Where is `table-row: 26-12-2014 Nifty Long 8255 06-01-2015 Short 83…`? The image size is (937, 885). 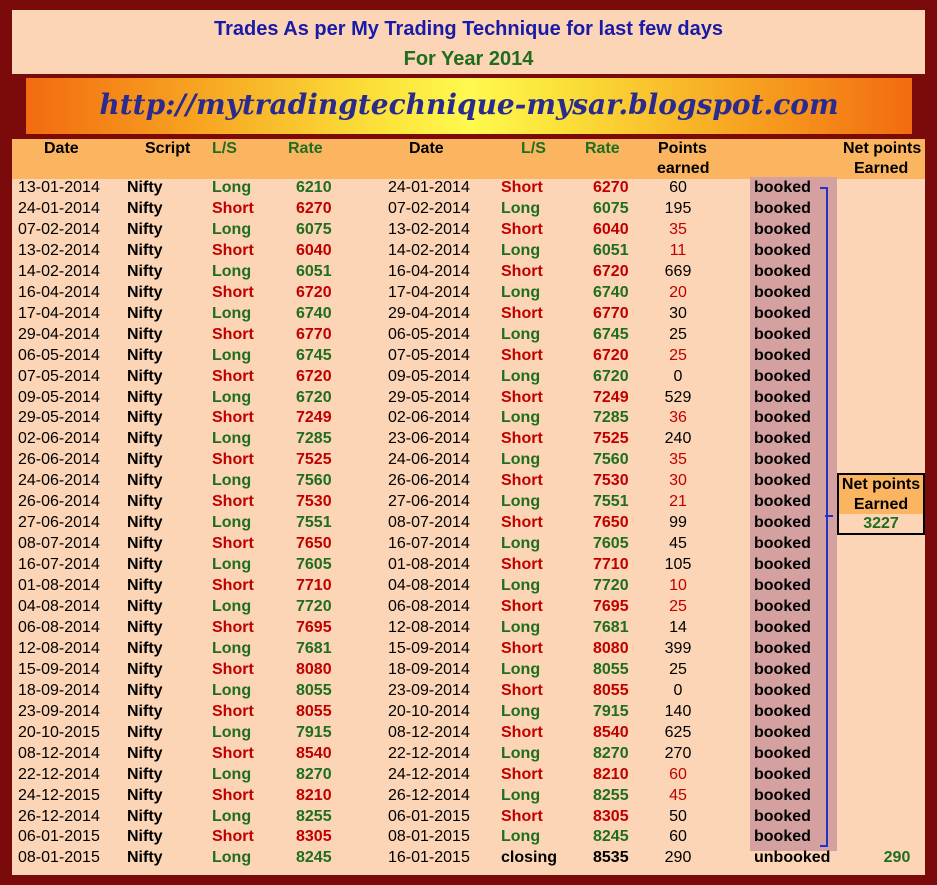
table-row: 26-12-2014 Nifty Long 8255 06-01-2015 Short 83… is located at coordinates (468, 817).